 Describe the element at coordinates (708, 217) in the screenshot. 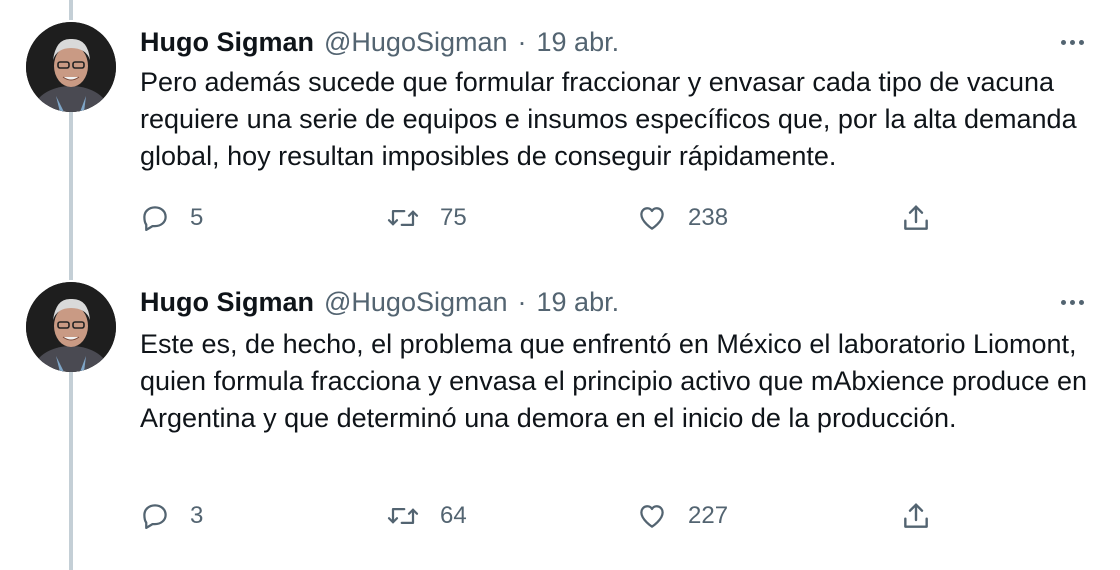

I see `like-count: 238` at that location.